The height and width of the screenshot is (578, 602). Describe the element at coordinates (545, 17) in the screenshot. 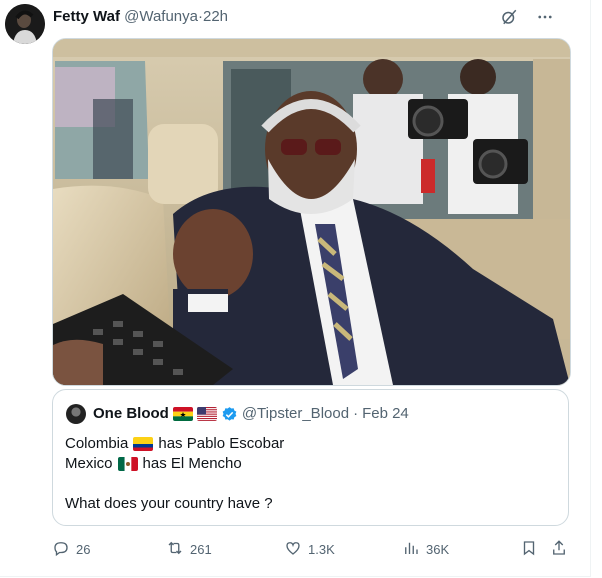

I see `more-icon` at that location.